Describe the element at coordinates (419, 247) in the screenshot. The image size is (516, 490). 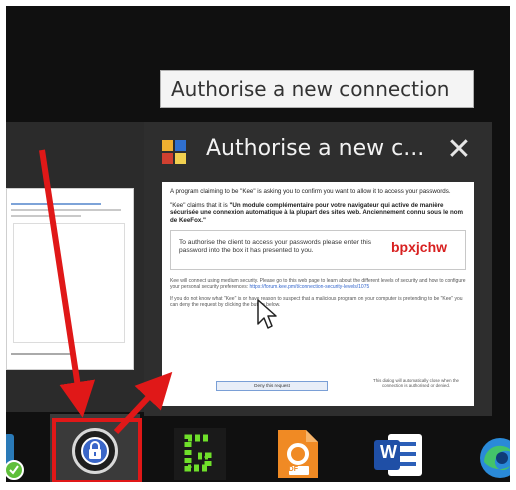
I see `authorisation-code: bpxjchw` at that location.